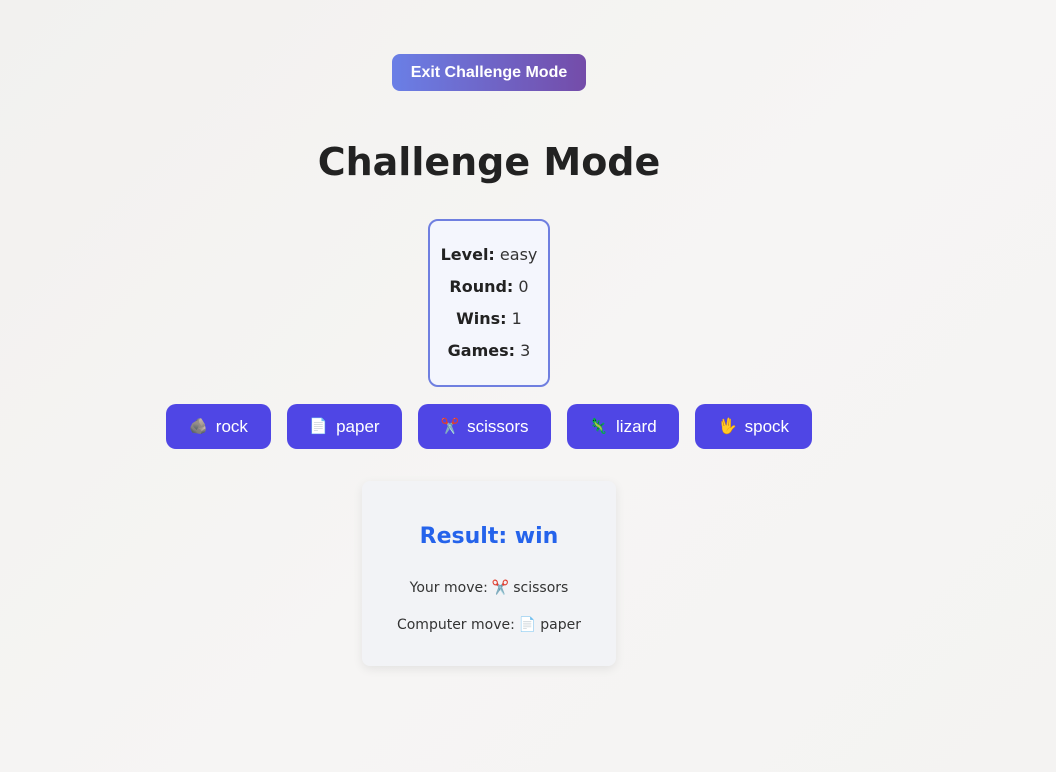 The height and width of the screenshot is (772, 1056). Describe the element at coordinates (481, 286) in the screenshot. I see `stat-round-label: Round:` at that location.